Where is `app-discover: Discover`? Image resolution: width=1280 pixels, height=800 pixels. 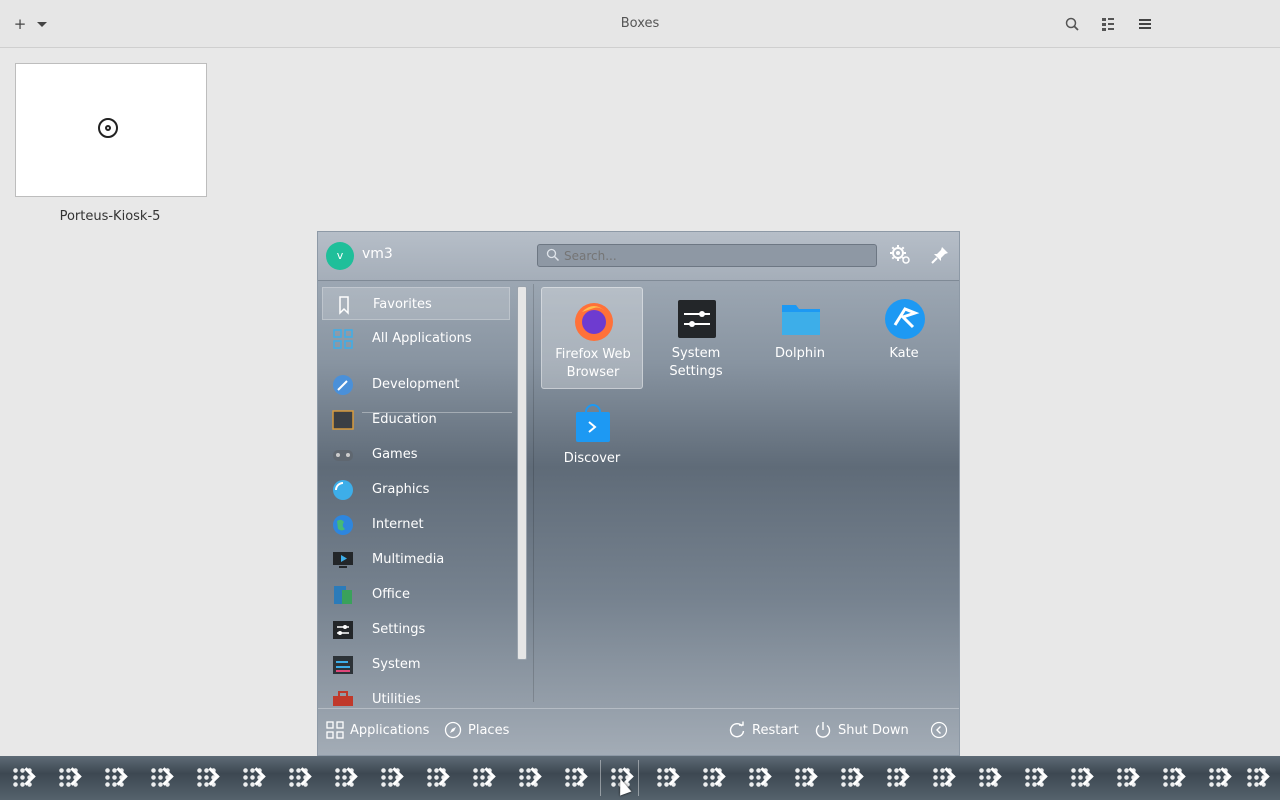 app-discover: Discover is located at coordinates (592, 443).